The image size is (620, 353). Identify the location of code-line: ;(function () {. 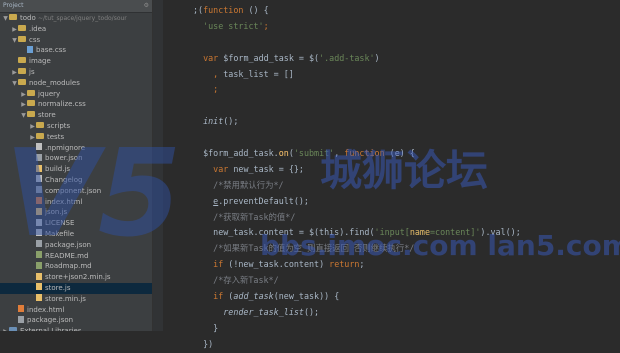
(357, 11).